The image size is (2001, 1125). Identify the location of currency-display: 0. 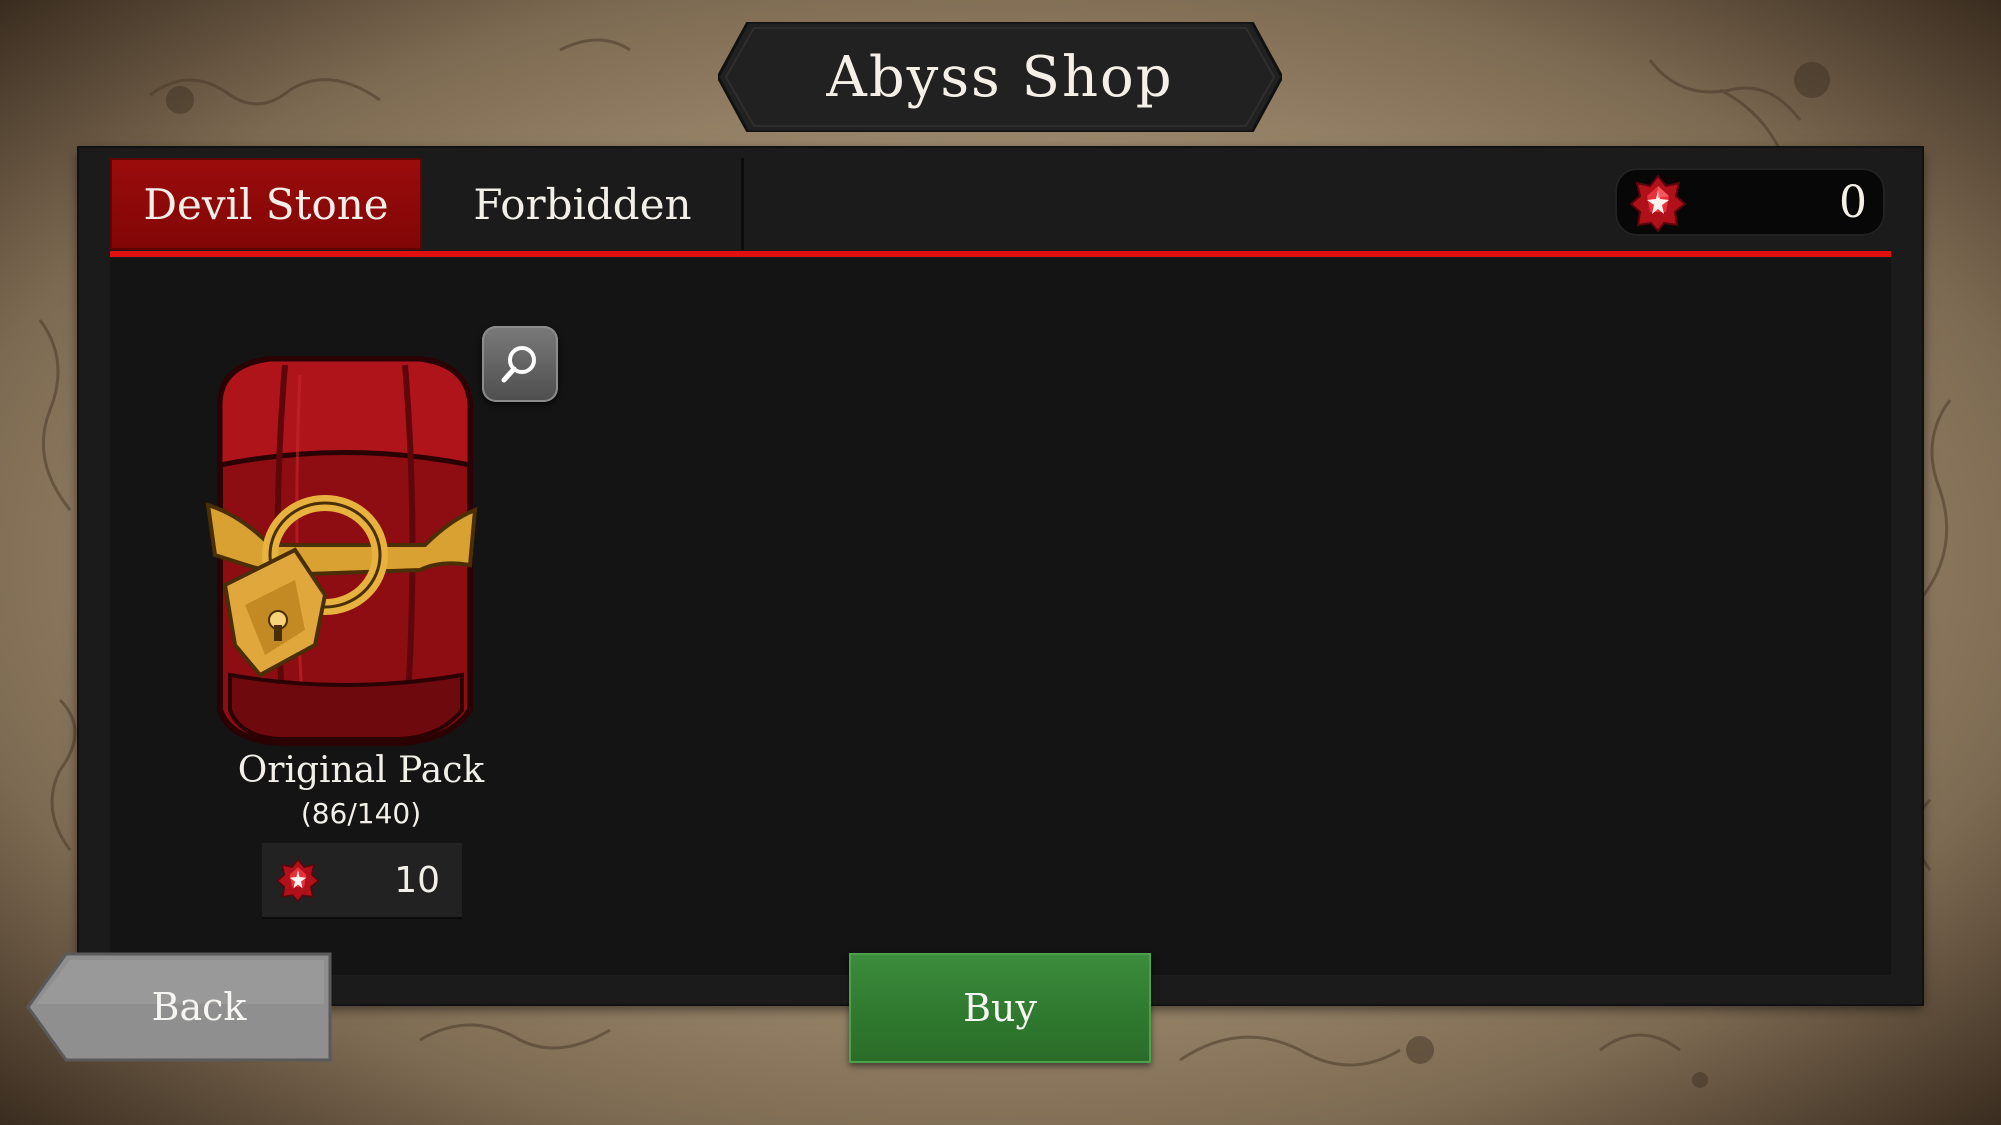
(1750, 202).